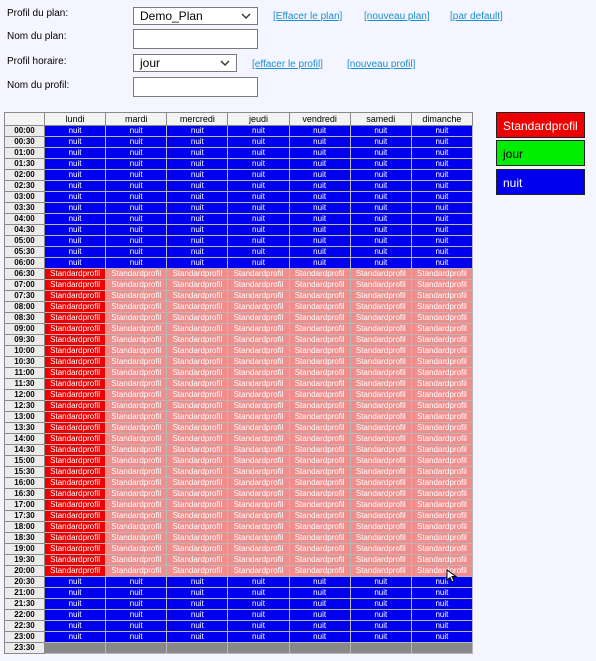  What do you see at coordinates (75, 119) in the screenshot?
I see `day-header: lundi` at bounding box center [75, 119].